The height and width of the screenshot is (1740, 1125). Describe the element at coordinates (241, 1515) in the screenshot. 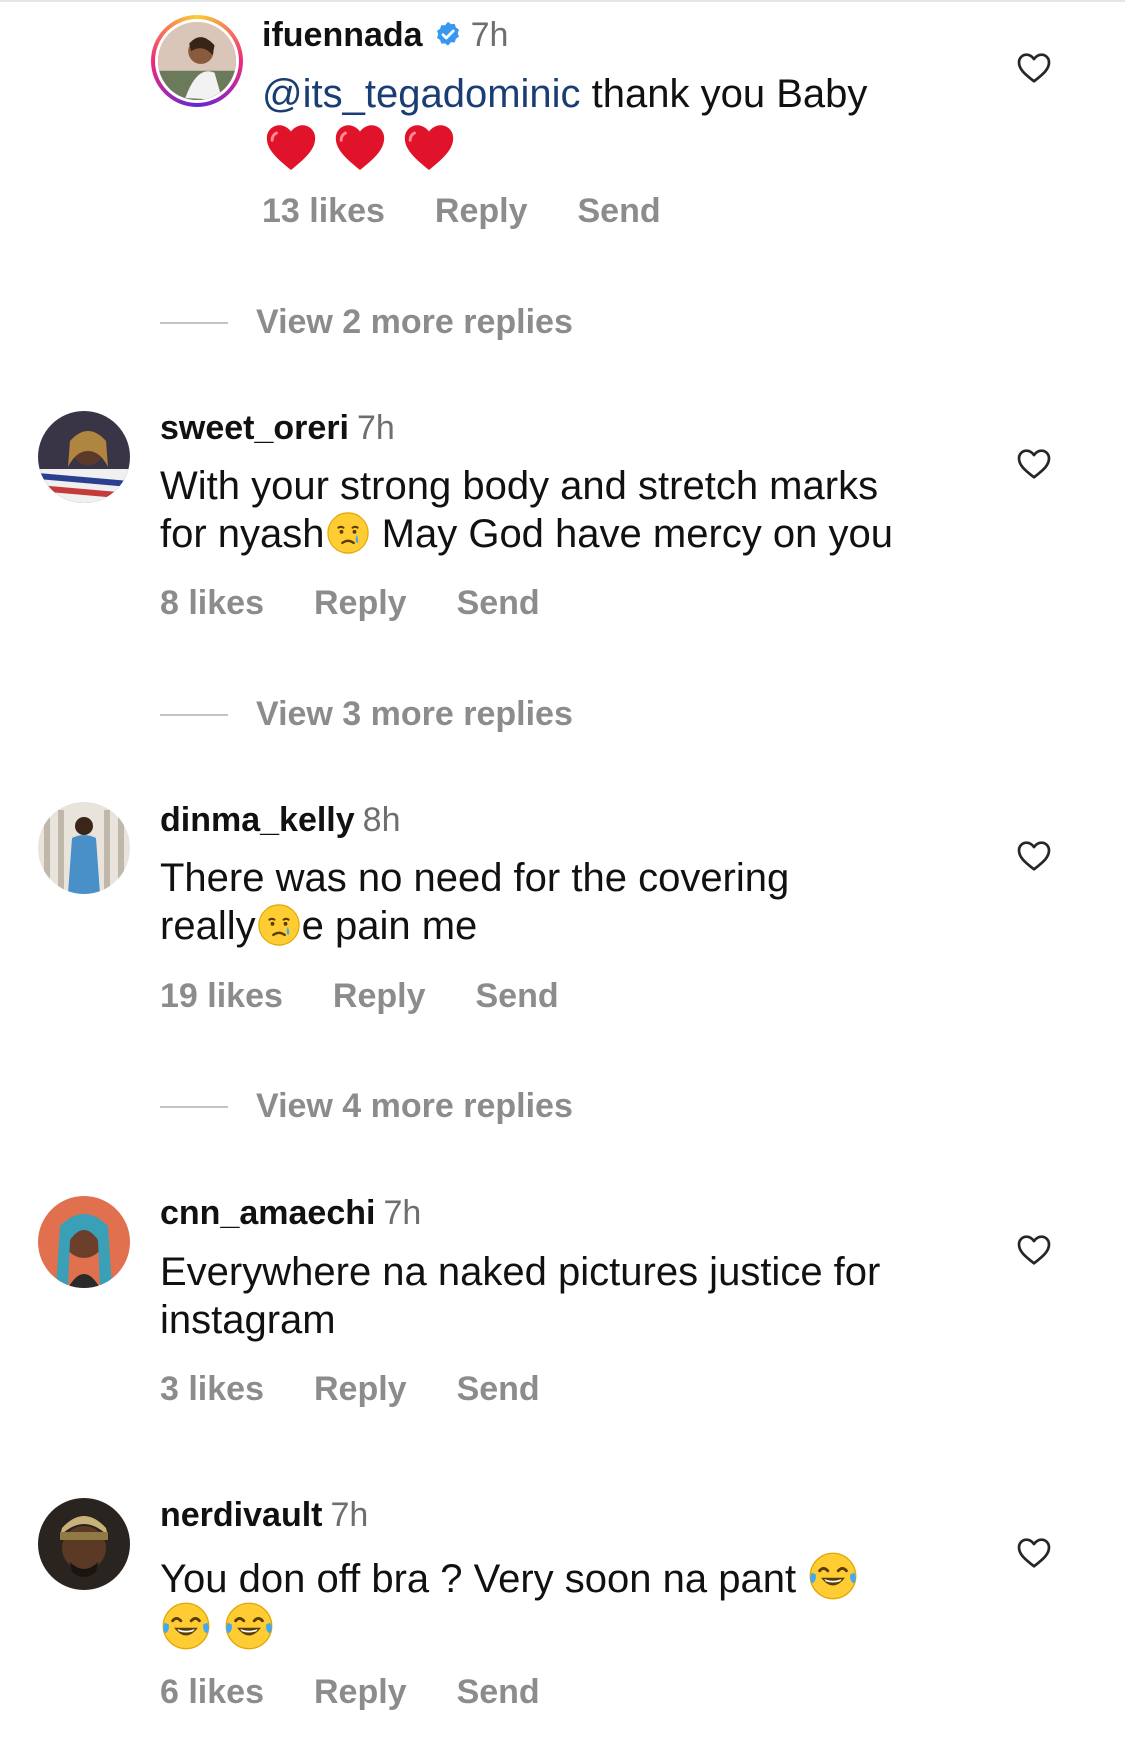

I see `username: nerdivault` at that location.